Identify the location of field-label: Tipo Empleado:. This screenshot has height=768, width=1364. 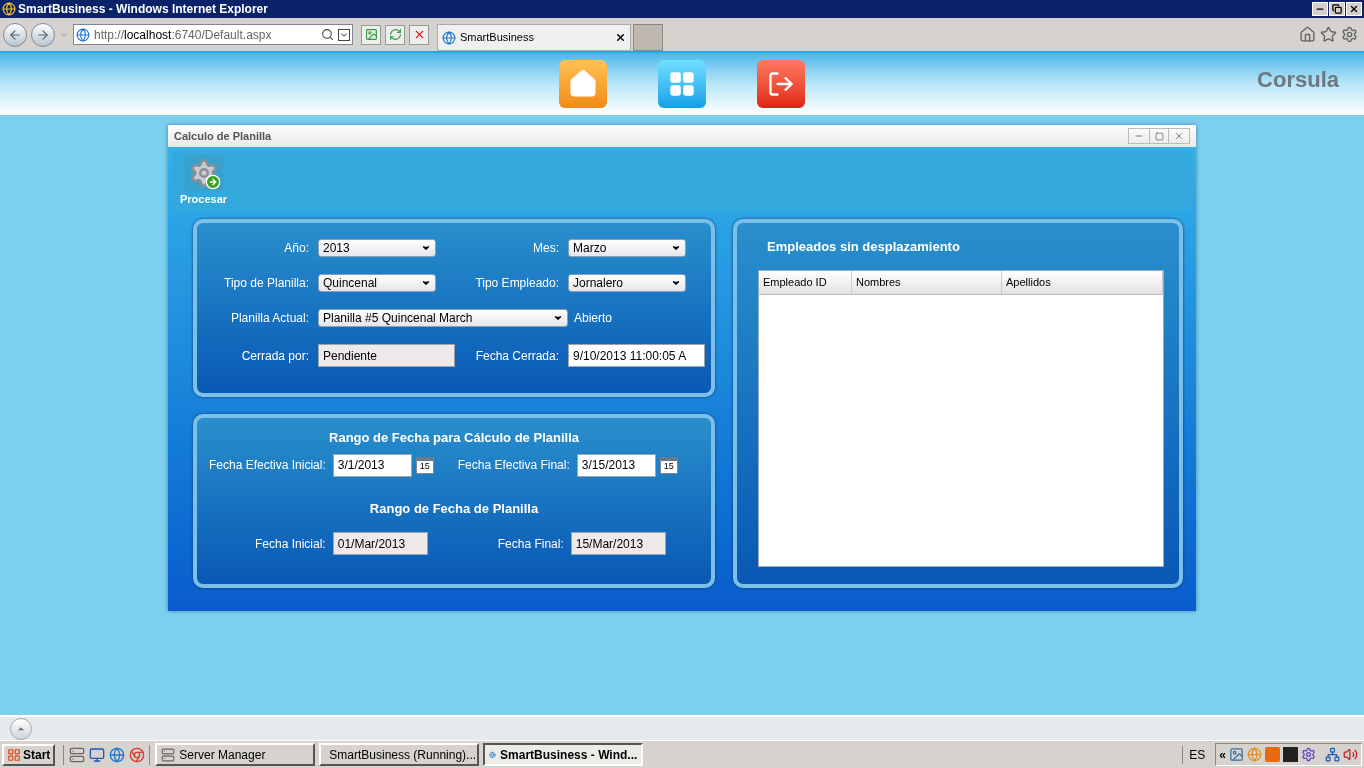
(516, 283).